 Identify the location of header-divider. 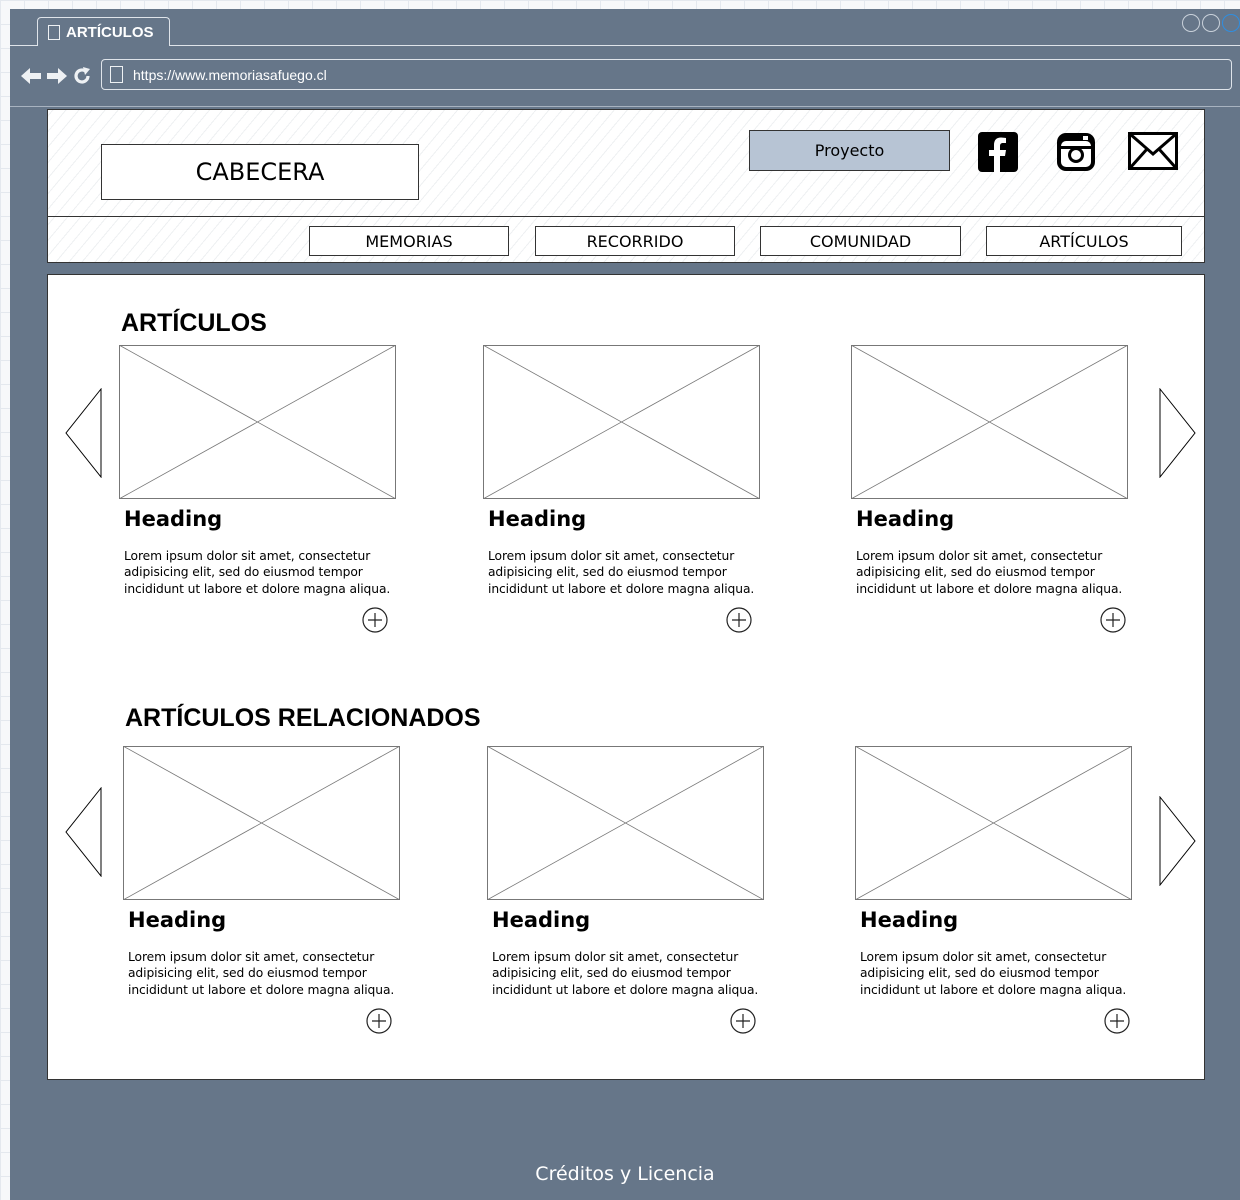
(626, 216).